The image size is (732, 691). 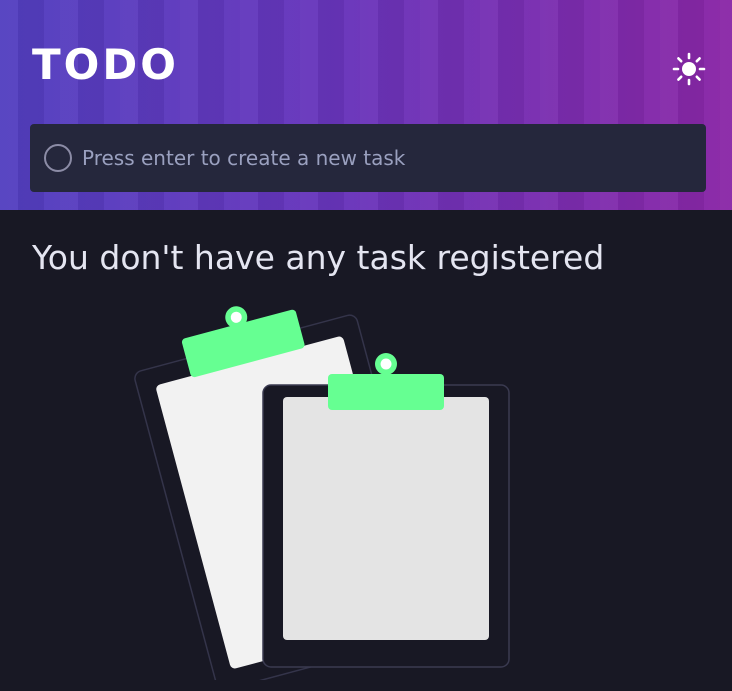 I want to click on new-task-input, so click(x=394, y=158).